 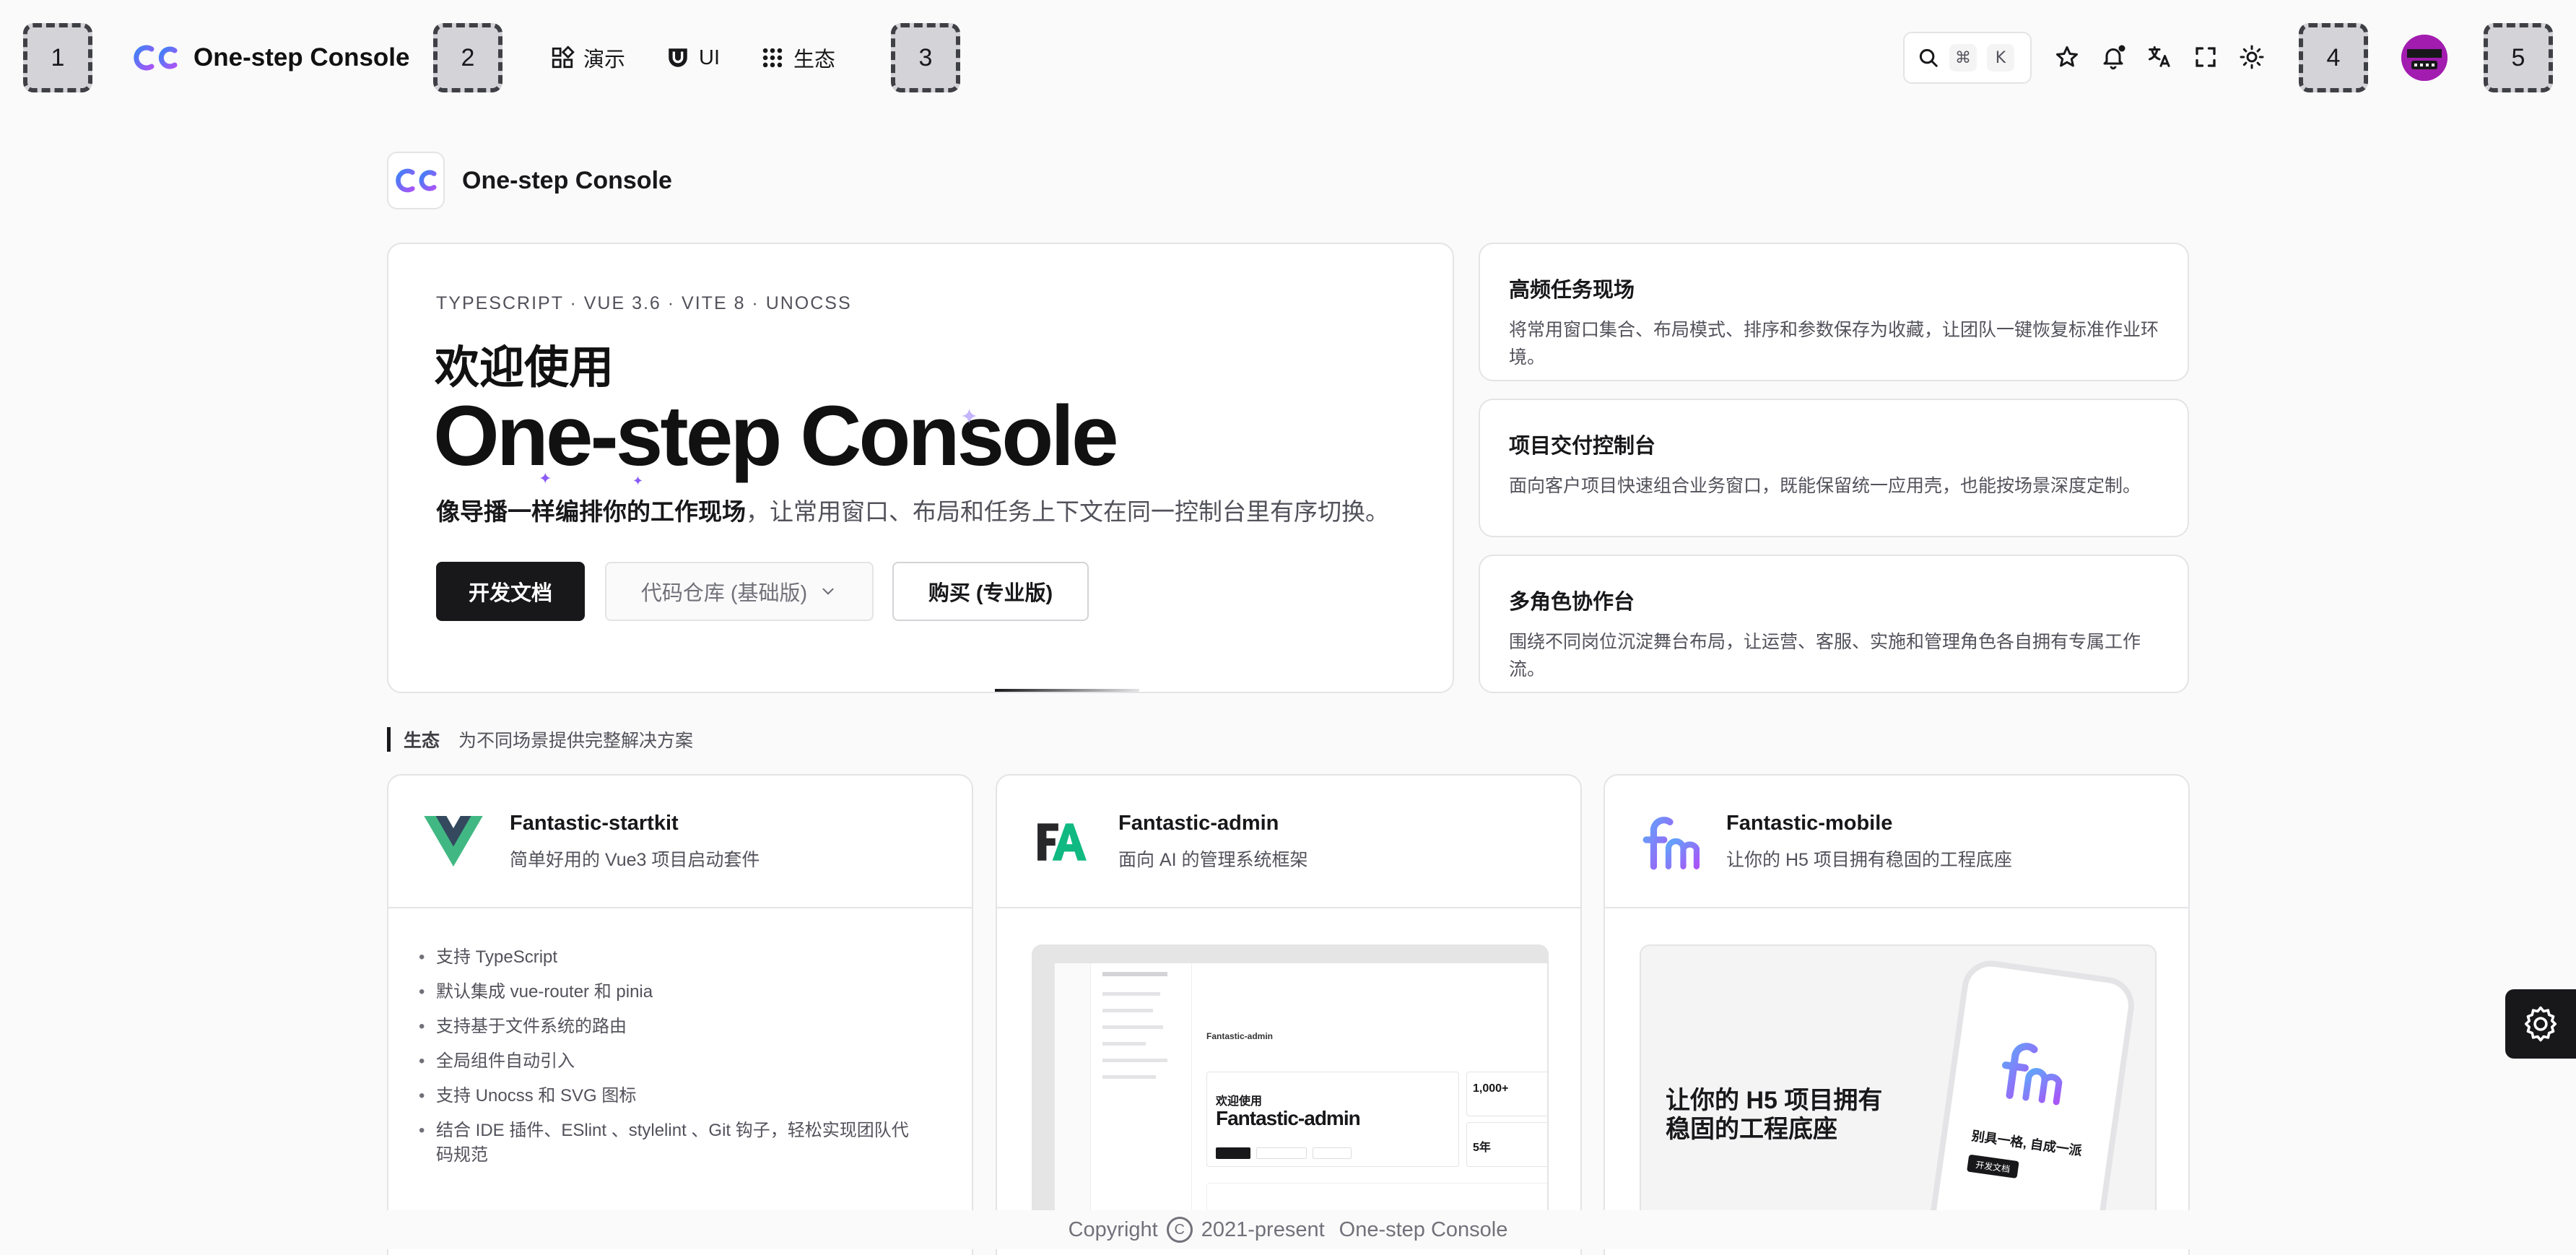 I want to click on slot-label: 5, so click(x=2518, y=57).